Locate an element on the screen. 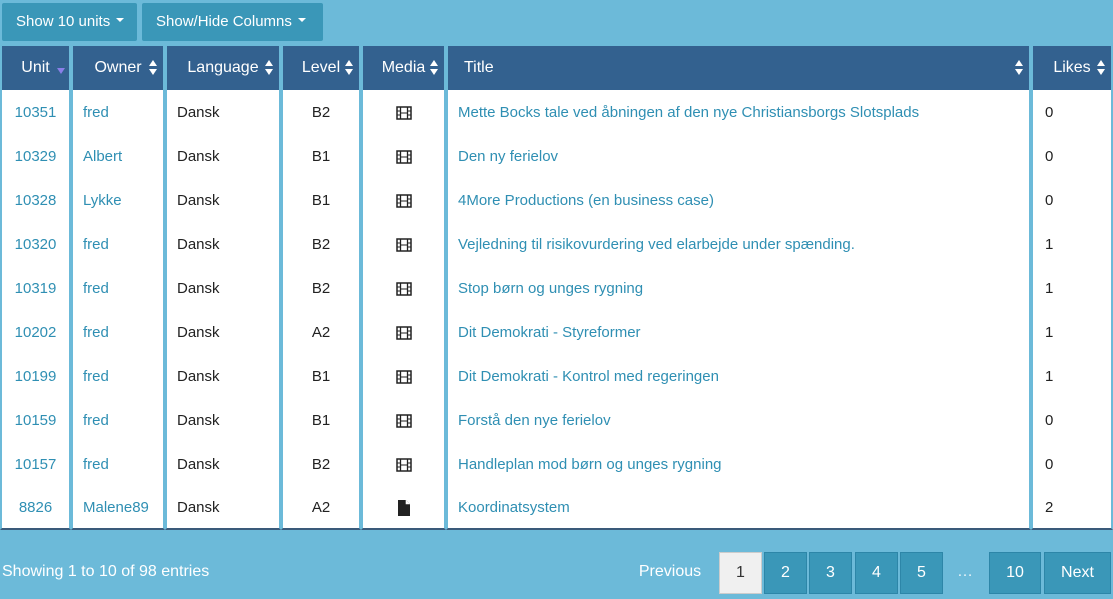 Image resolution: width=1113 pixels, height=599 pixels. cell-unit: 10319 is located at coordinates (35, 288).